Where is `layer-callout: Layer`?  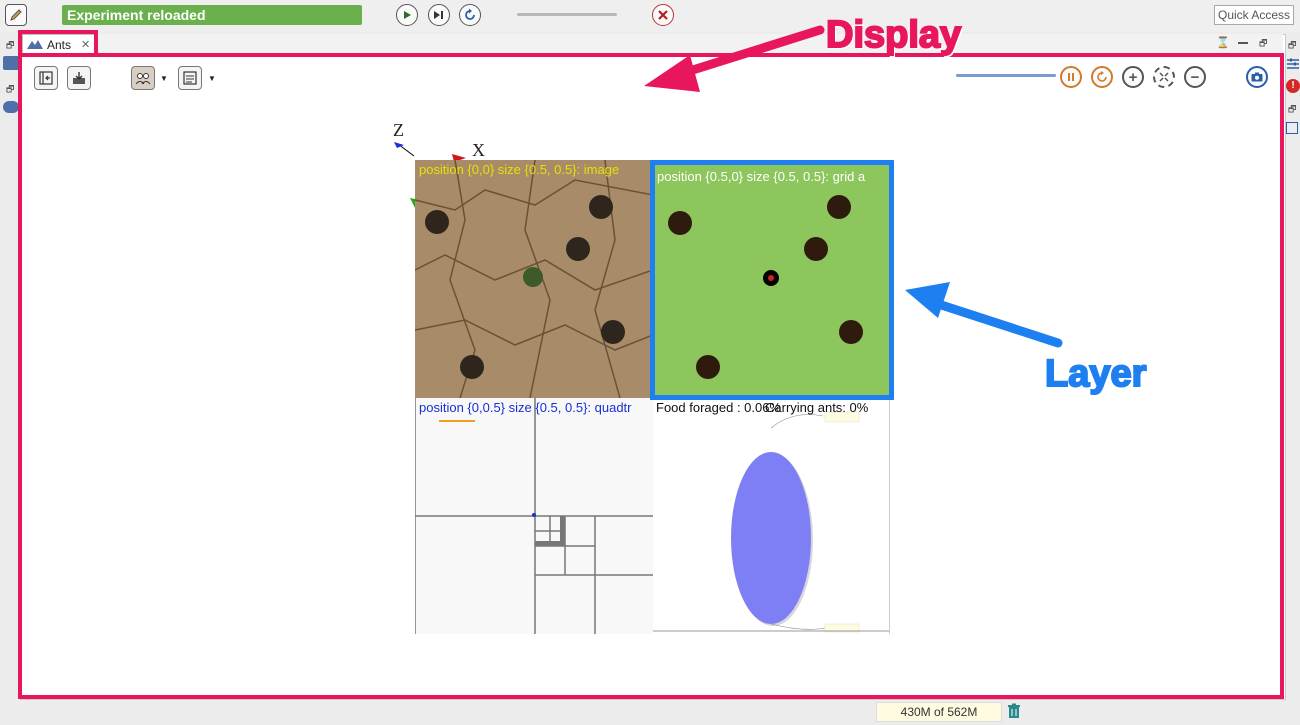 layer-callout: Layer is located at coordinates (1095, 374).